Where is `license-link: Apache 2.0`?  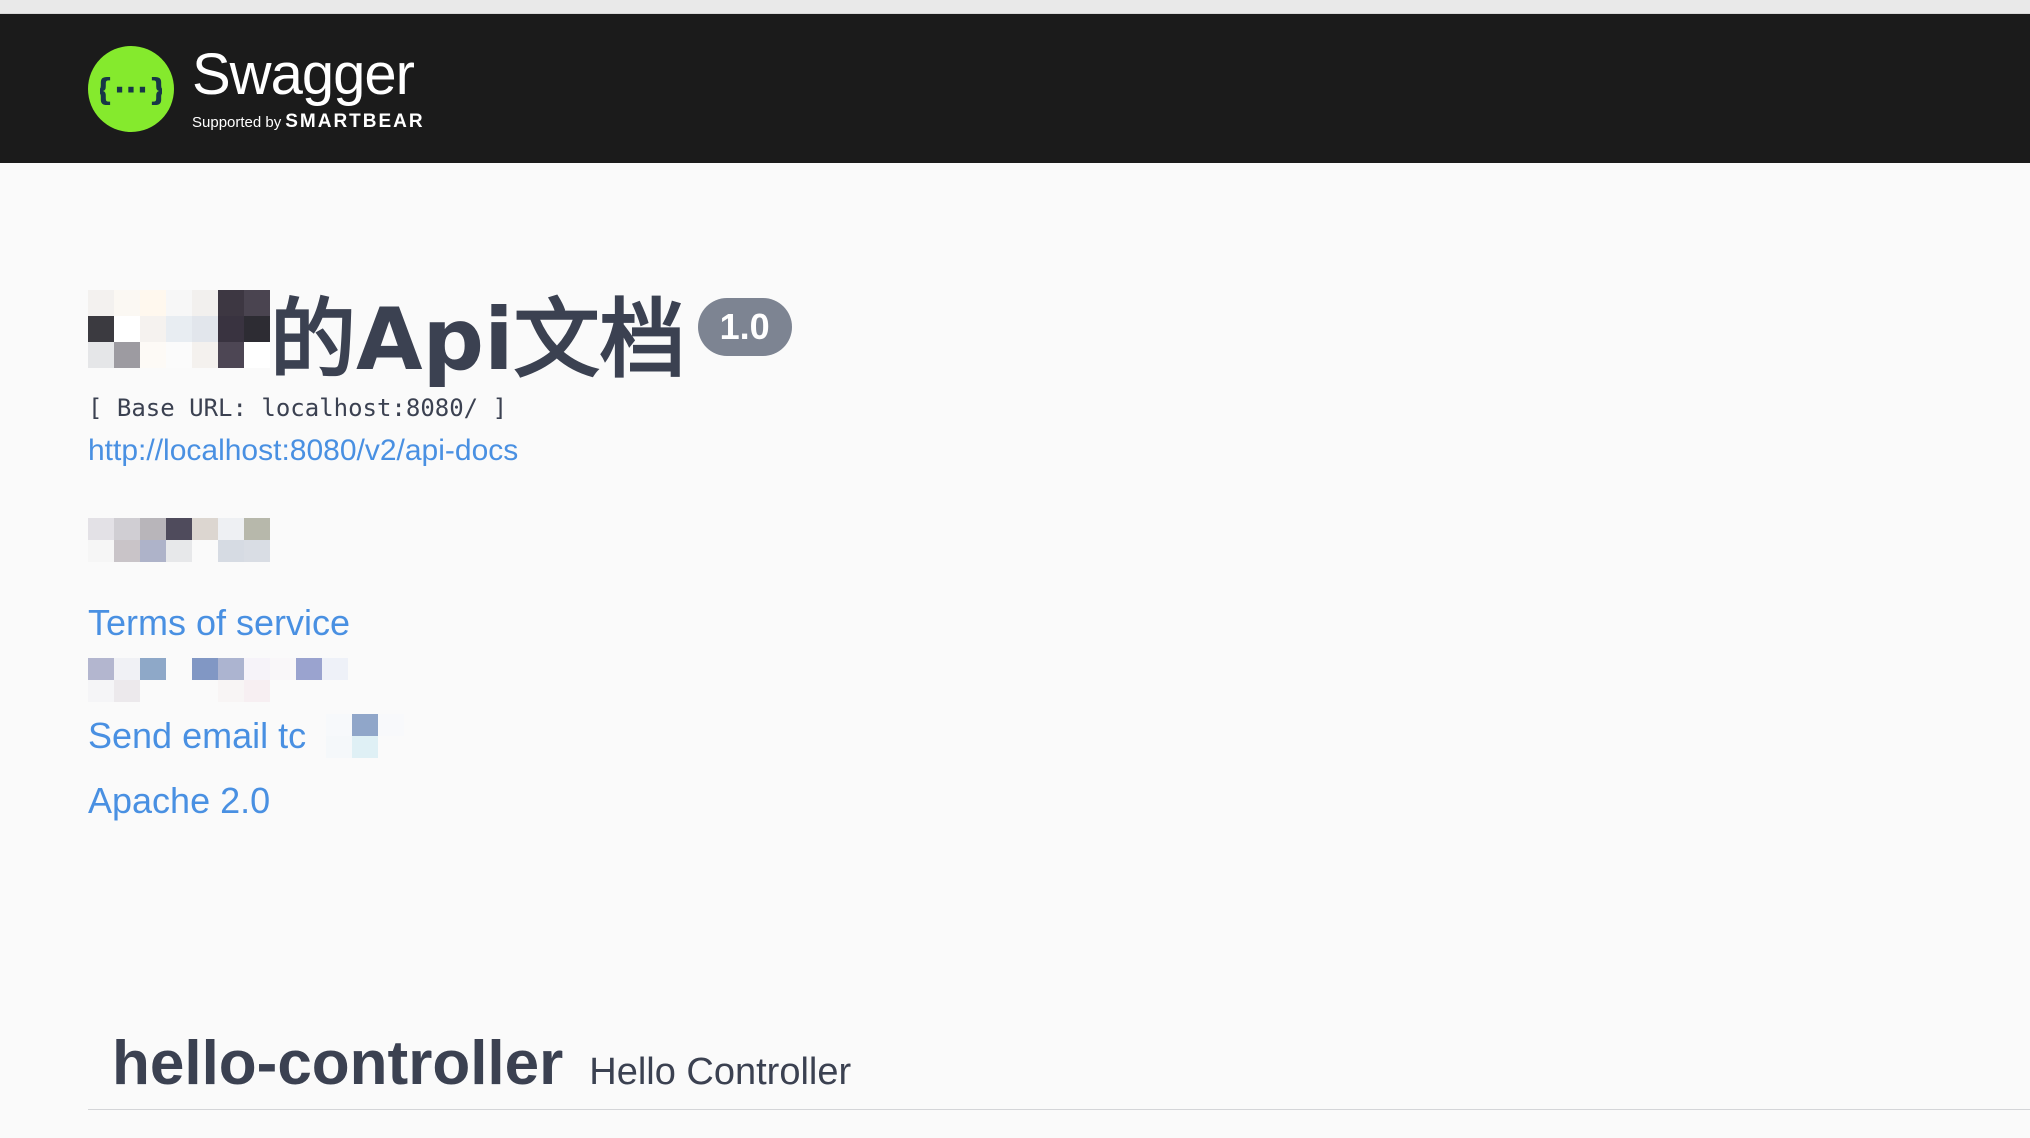 license-link: Apache 2.0 is located at coordinates (440, 801).